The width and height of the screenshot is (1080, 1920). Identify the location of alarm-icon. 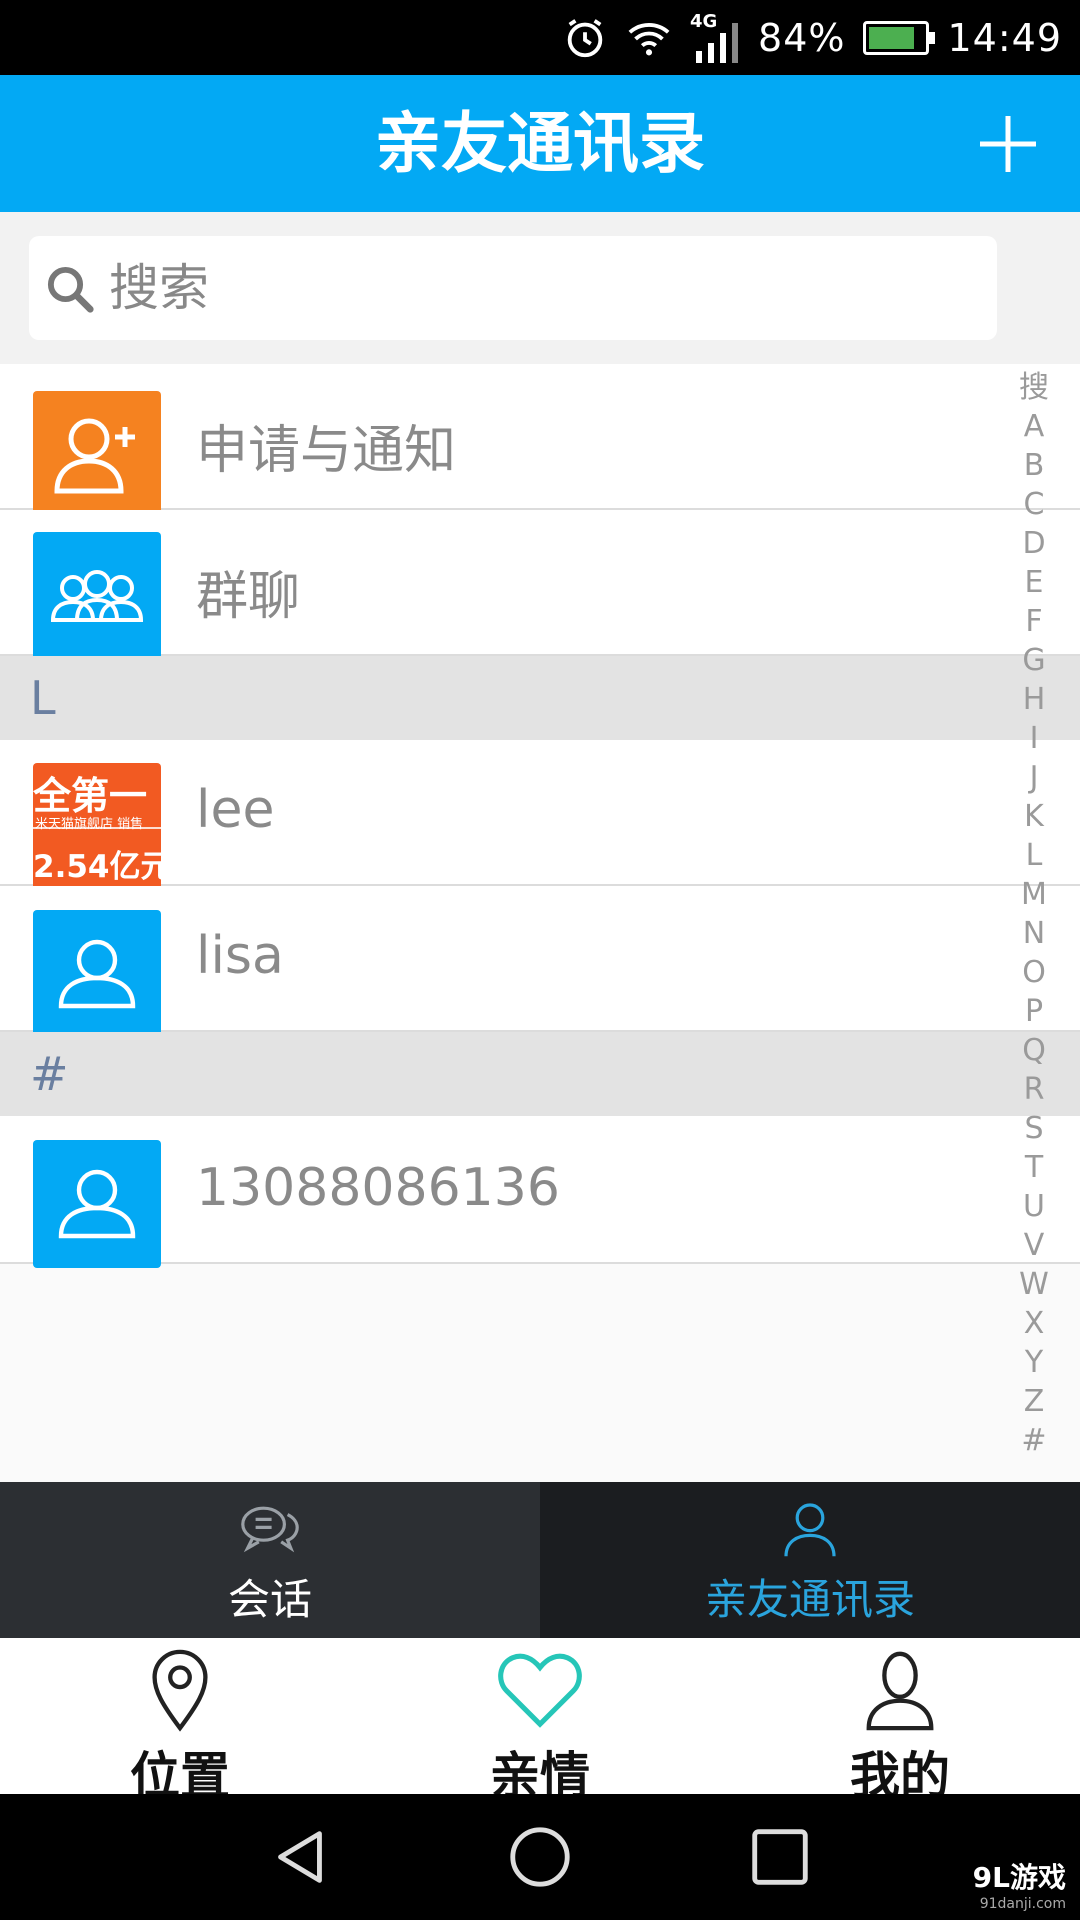
(585, 37).